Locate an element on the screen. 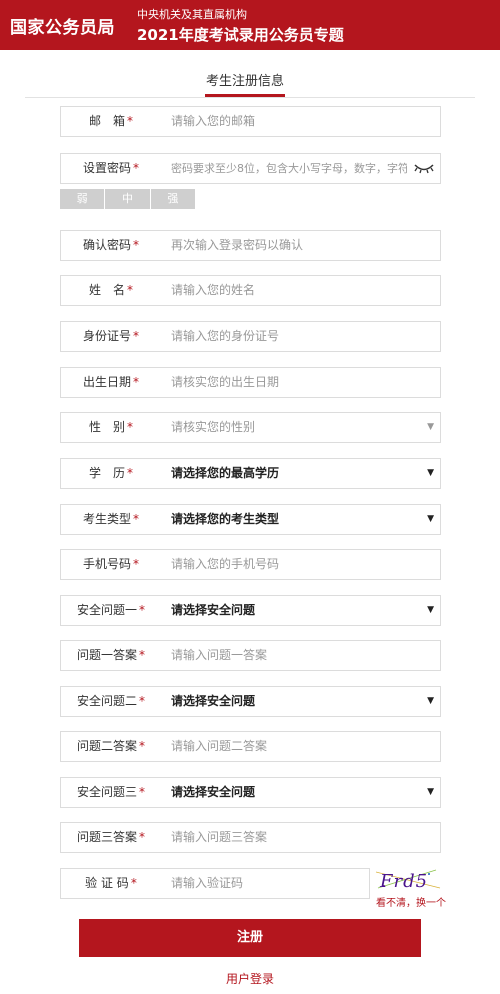 This screenshot has width=500, height=994. captcha-image: Frd5 is located at coordinates (409, 880).